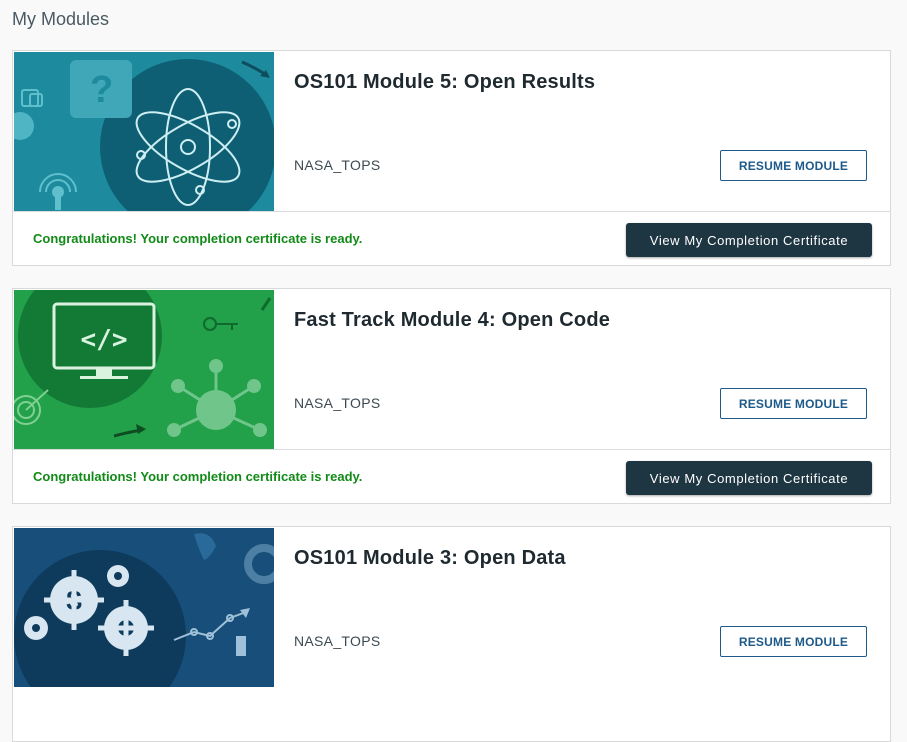  Describe the element at coordinates (452, 320) in the screenshot. I see `module-title: Fast Track Module 4: Open Code` at that location.